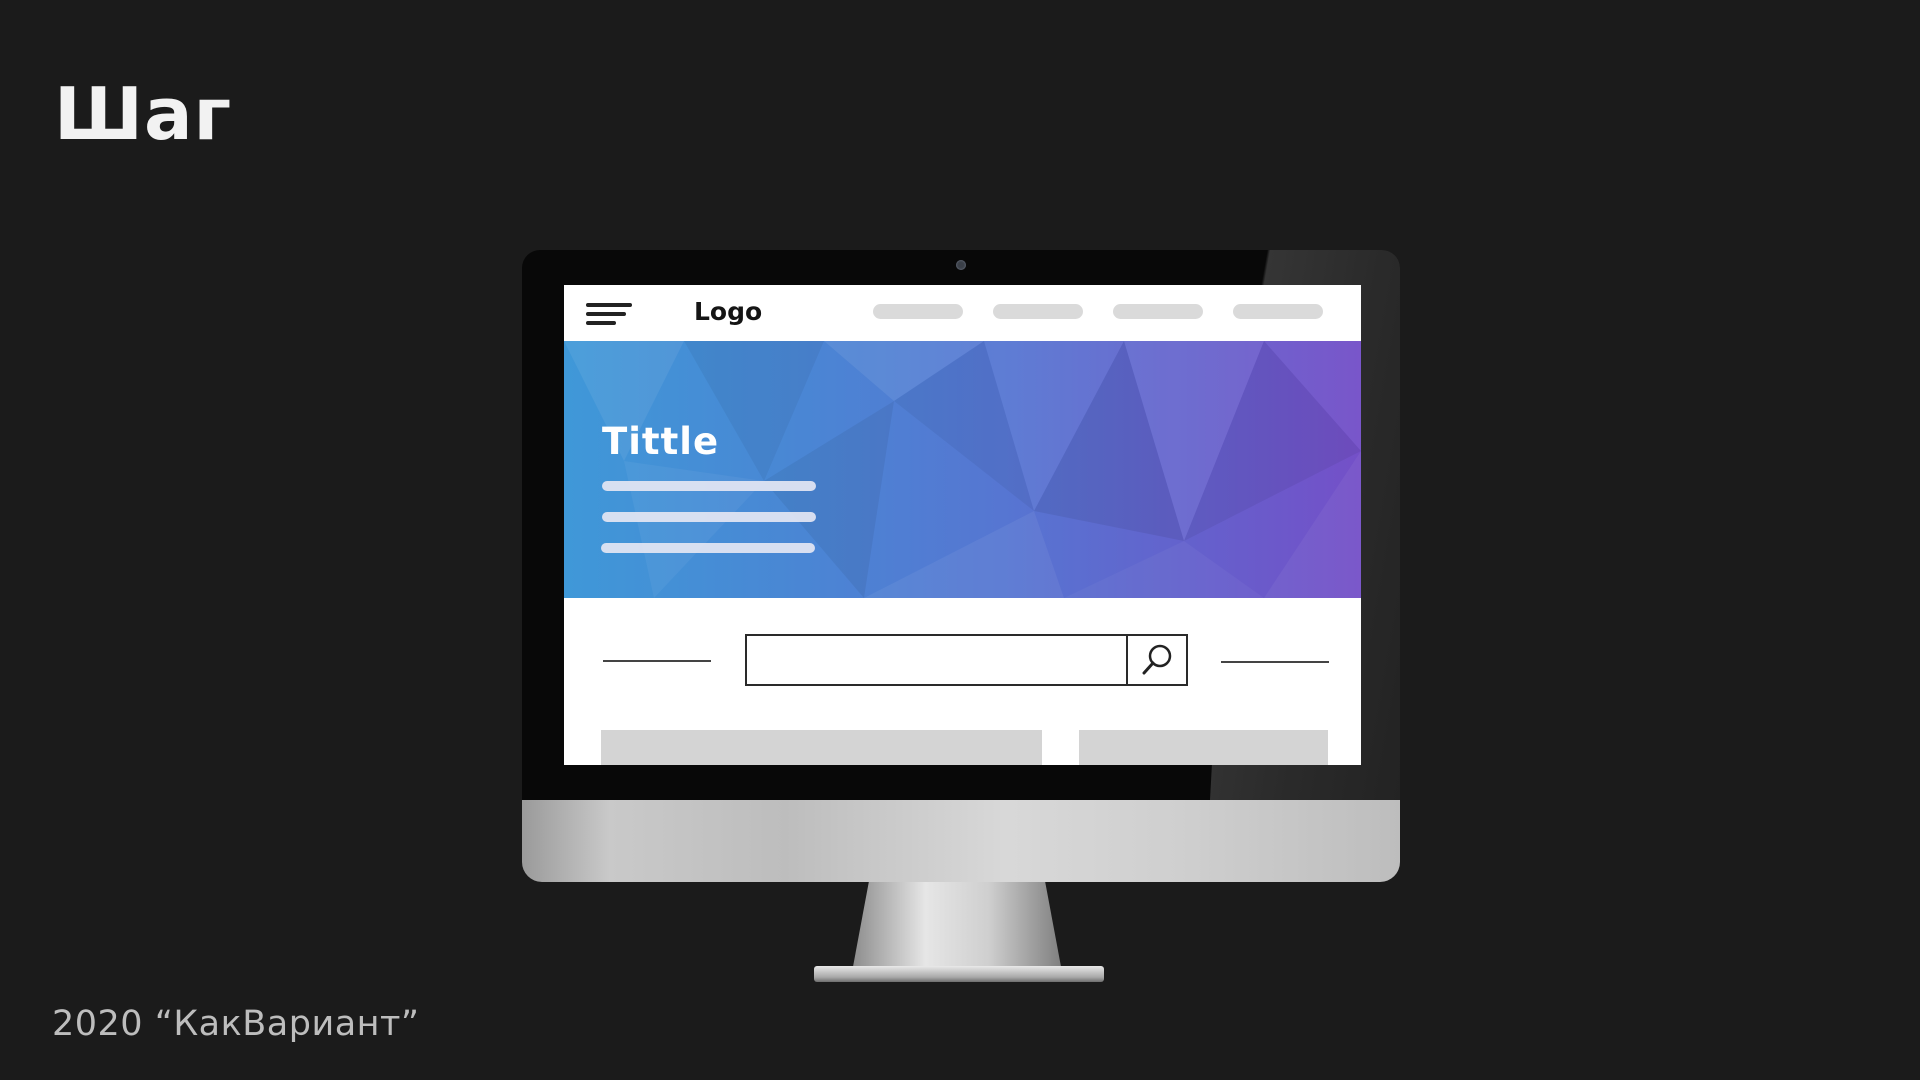  I want to click on hamburger-menu-icon, so click(610, 316).